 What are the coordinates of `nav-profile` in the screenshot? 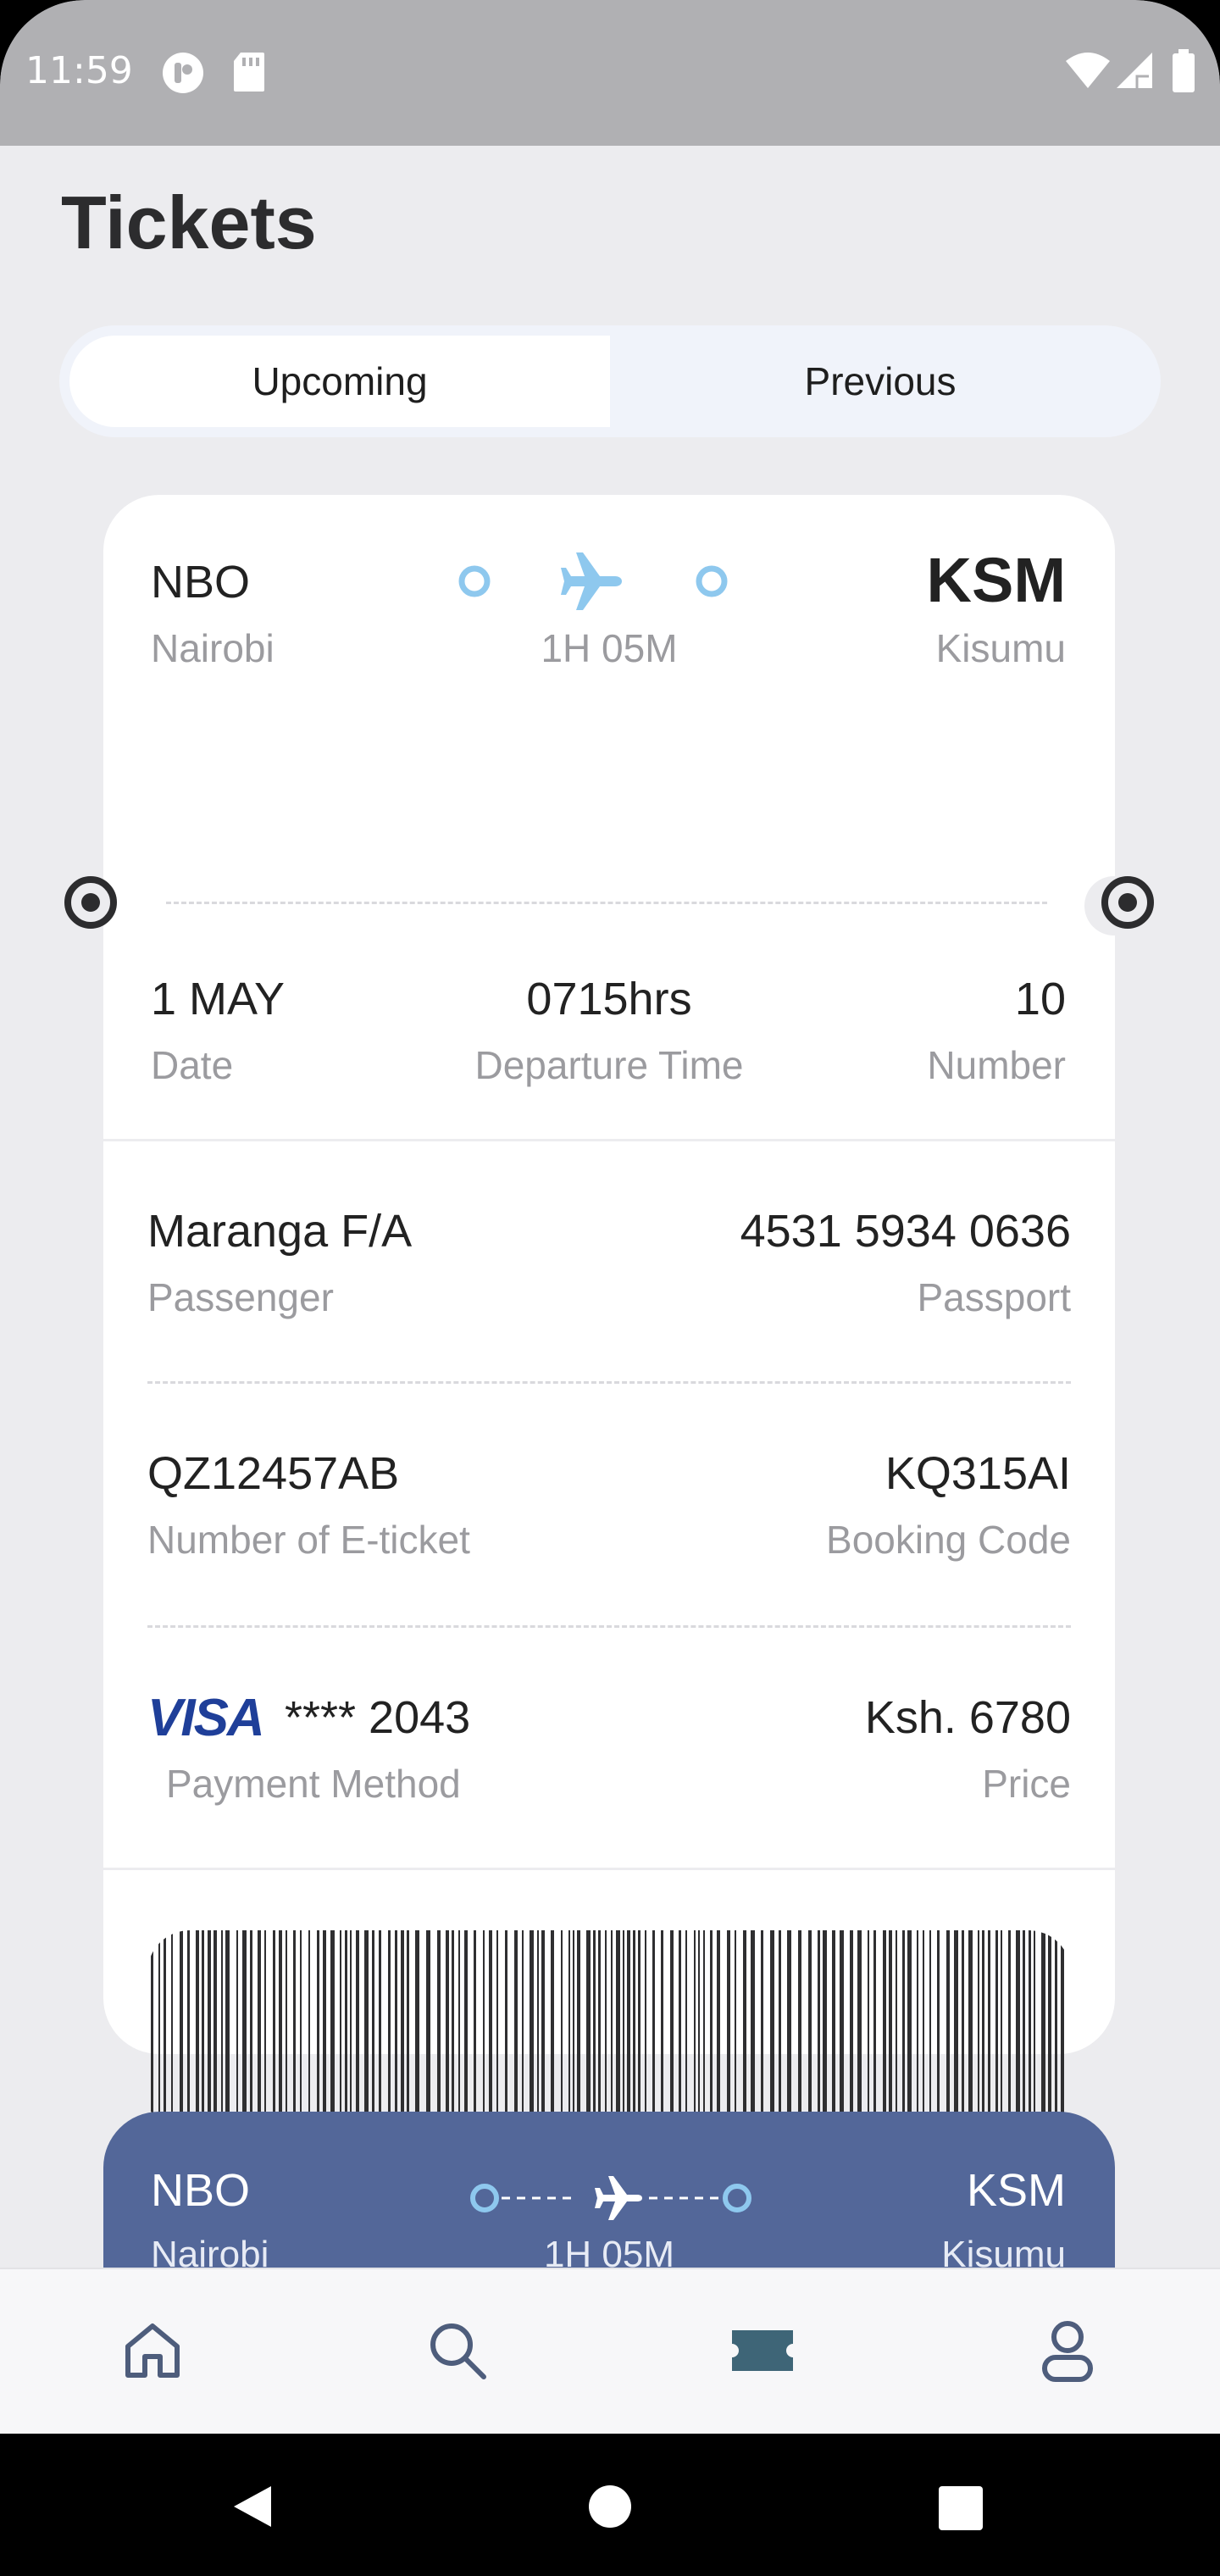 It's located at (1067, 2352).